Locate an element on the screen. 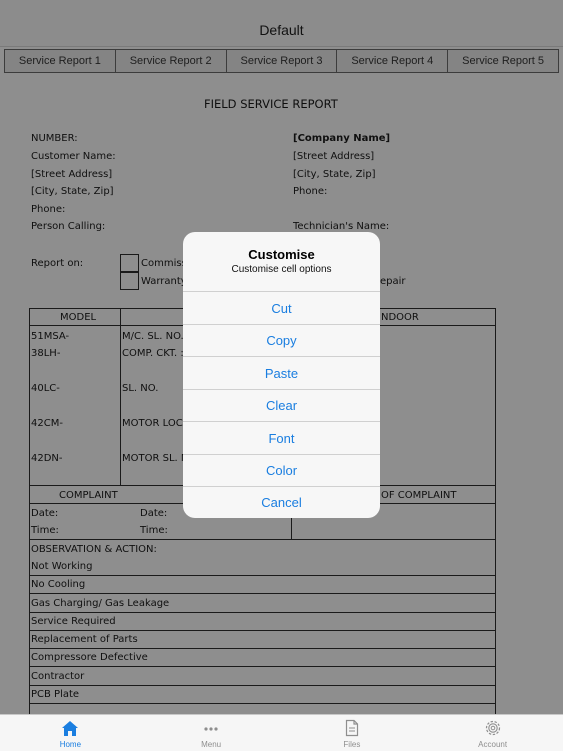 This screenshot has width=563, height=751. cut-button: Cut is located at coordinates (281, 307).